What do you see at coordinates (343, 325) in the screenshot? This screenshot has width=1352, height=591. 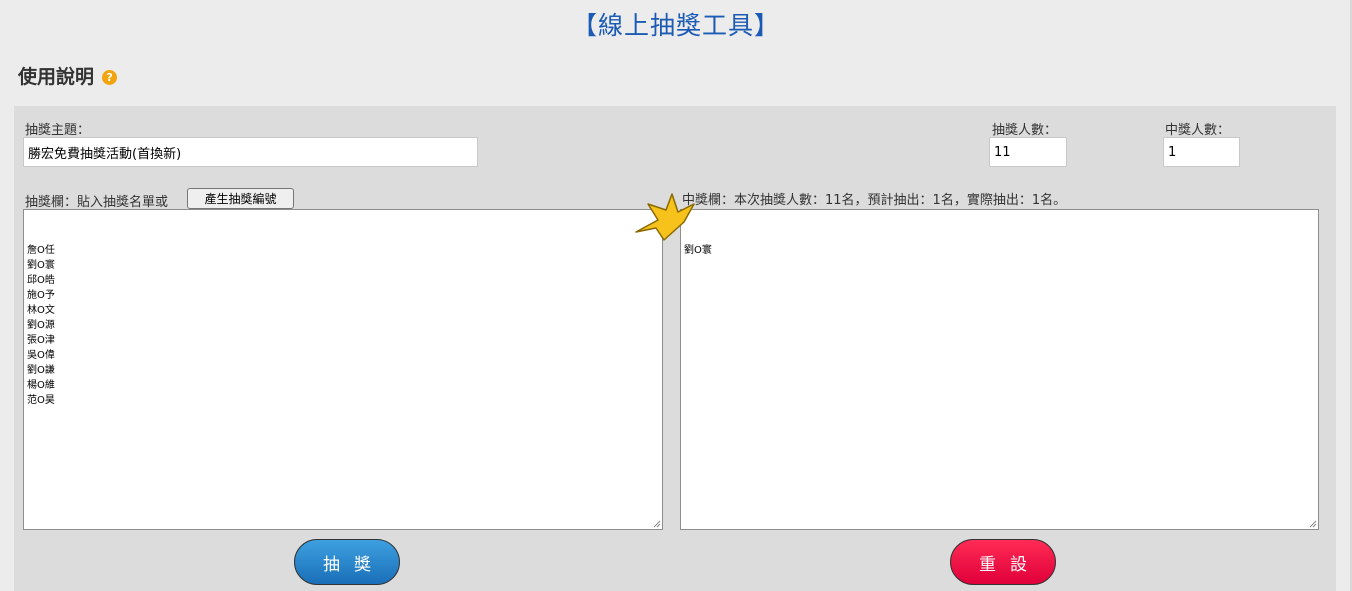 I see `entries-list: 詹O任劉O寰邱O皓施O予林O文劉O源張O津吳O偉劉O謙楊O維范O昊` at bounding box center [343, 325].